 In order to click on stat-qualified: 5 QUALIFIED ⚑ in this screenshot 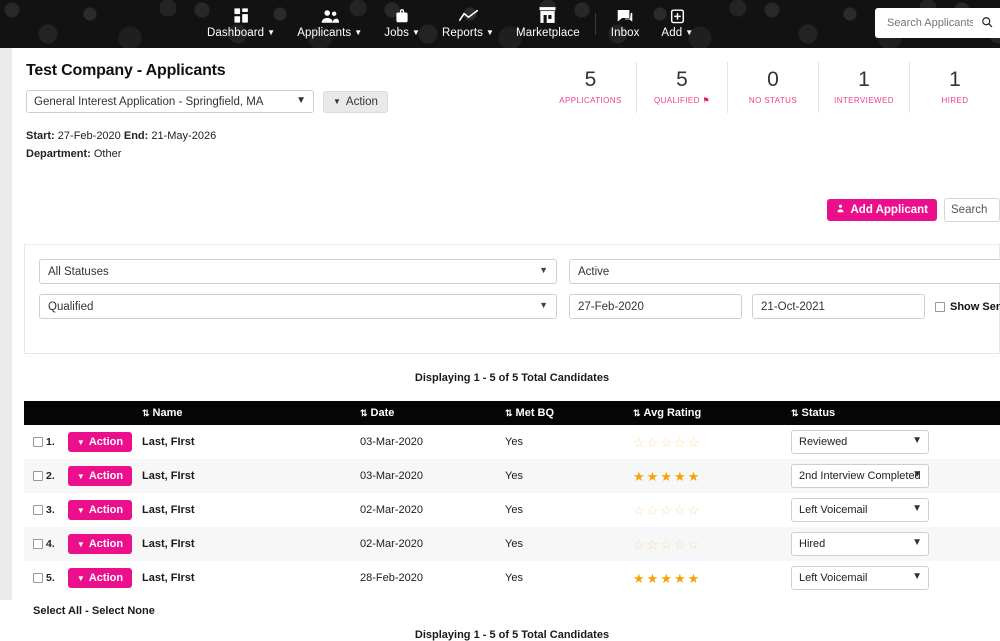, I will do `click(681, 87)`.